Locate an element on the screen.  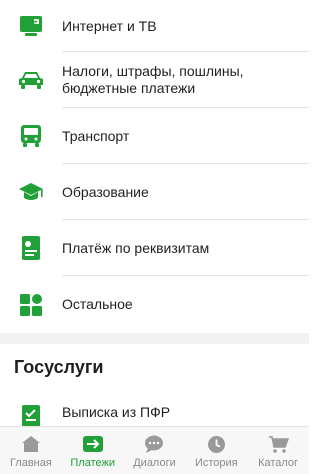
category-payment-by-requisites: Платёж по реквизитам is located at coordinates (154, 248).